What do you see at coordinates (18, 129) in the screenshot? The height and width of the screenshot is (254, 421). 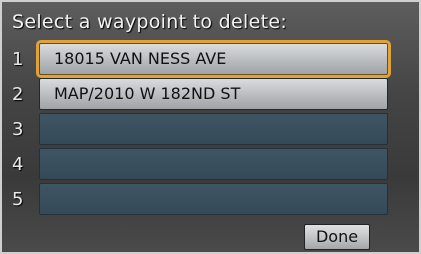 I see `waypoint-number: 3` at bounding box center [18, 129].